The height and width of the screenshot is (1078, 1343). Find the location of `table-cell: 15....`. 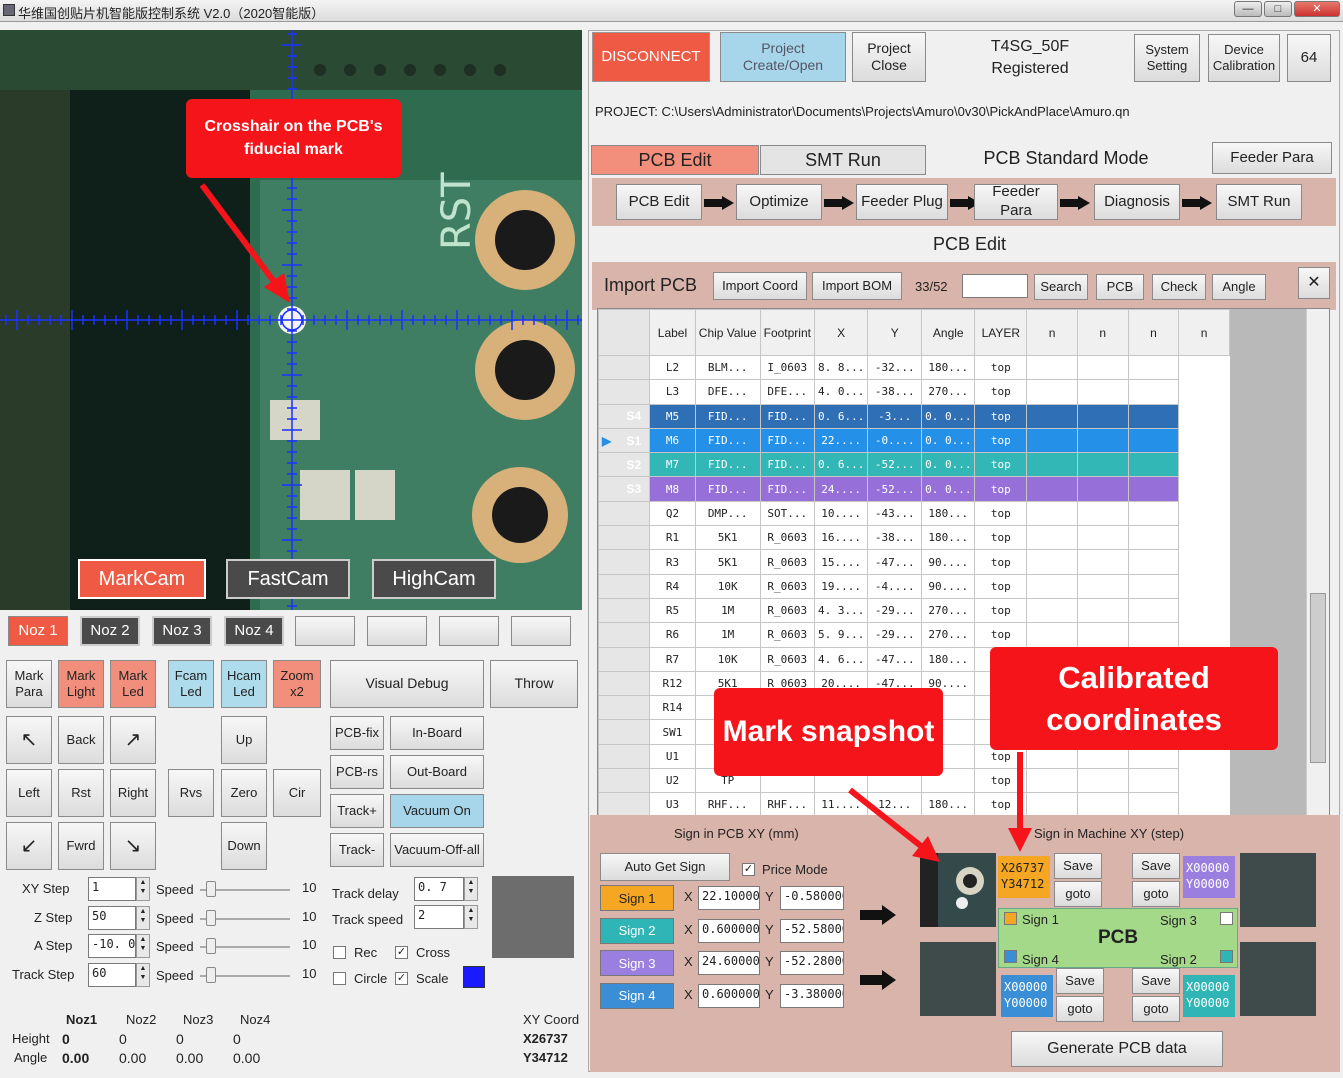

table-cell: 15.... is located at coordinates (841, 562).